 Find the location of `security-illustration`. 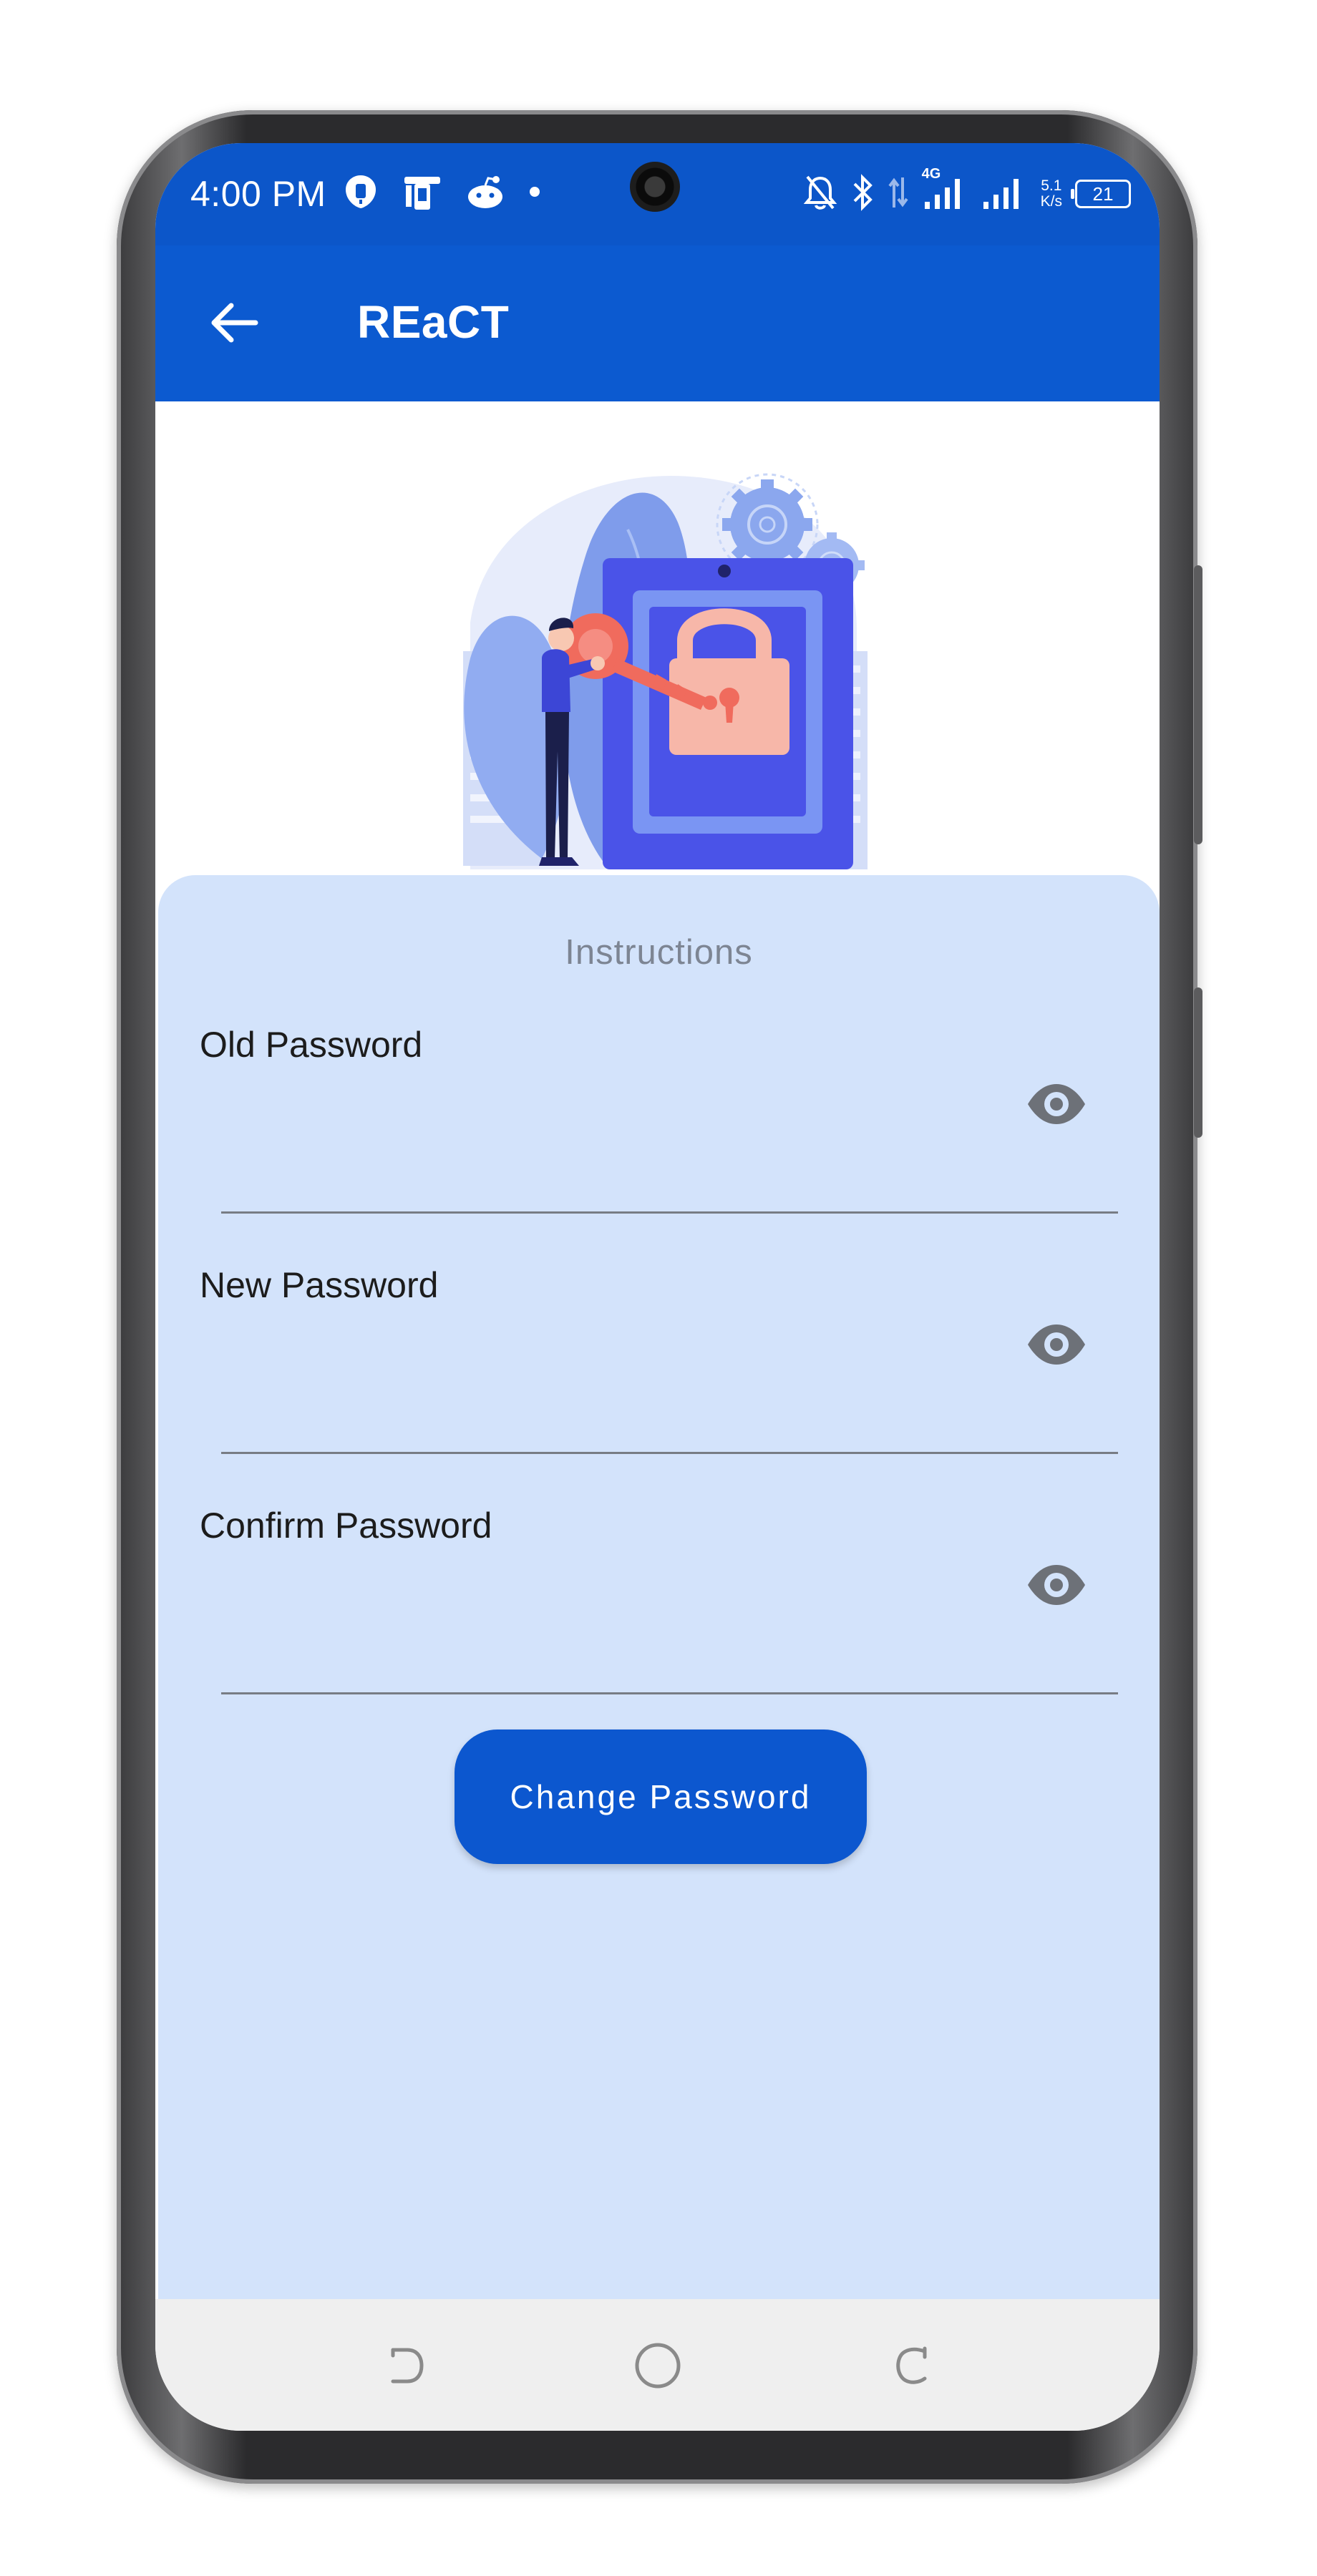

security-illustration is located at coordinates (665, 671).